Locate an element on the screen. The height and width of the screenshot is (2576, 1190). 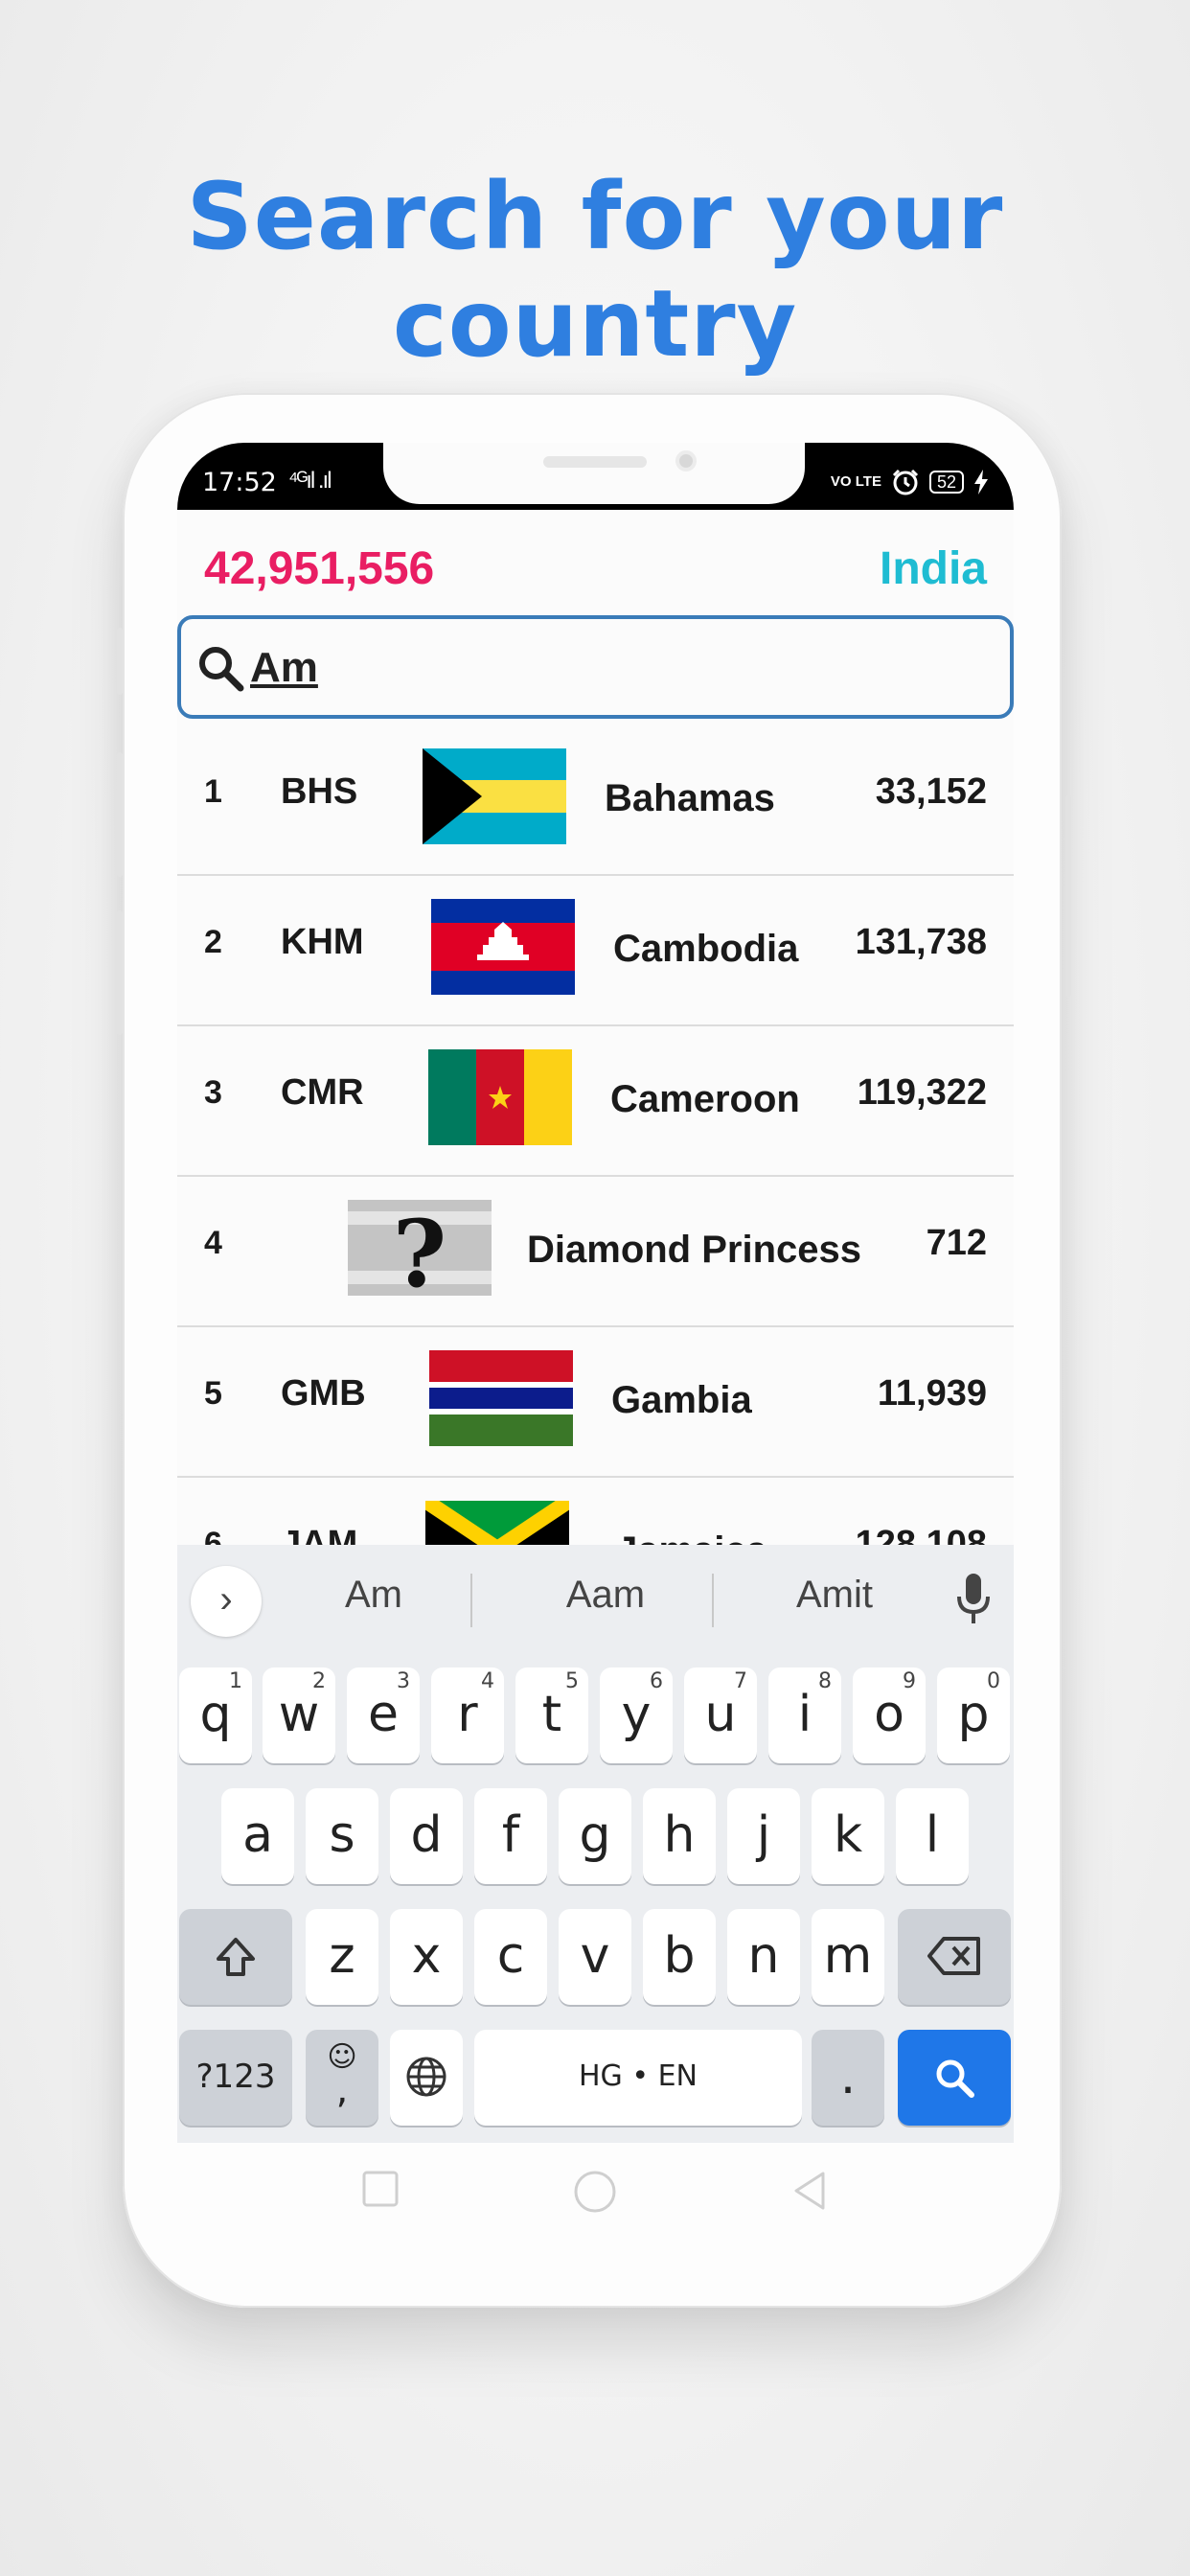
table-row: 3 CMR Cameroon 119,322 is located at coordinates (595, 1101).